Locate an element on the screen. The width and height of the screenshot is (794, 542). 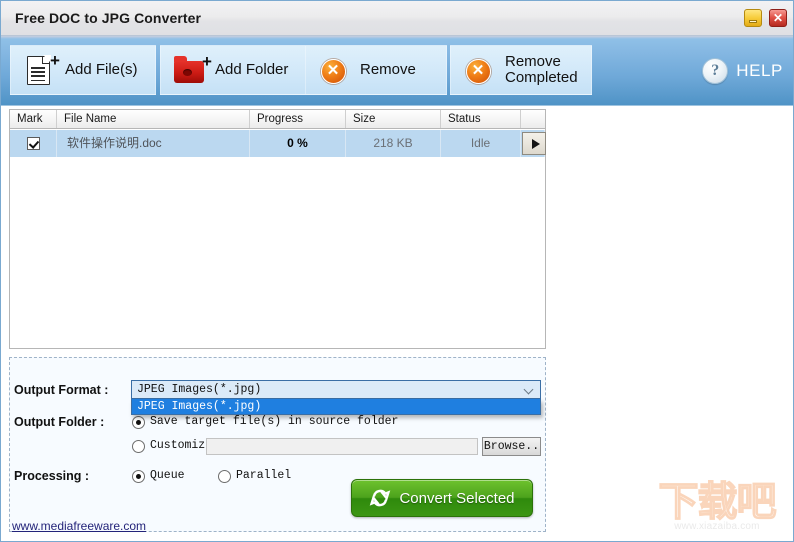
add-file-icon: + is located at coordinates (41, 70).